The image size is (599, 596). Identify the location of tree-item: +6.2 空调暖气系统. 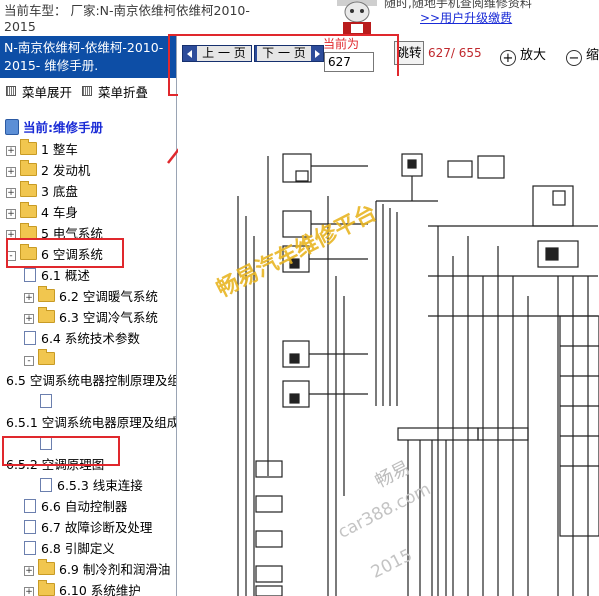
(91, 296).